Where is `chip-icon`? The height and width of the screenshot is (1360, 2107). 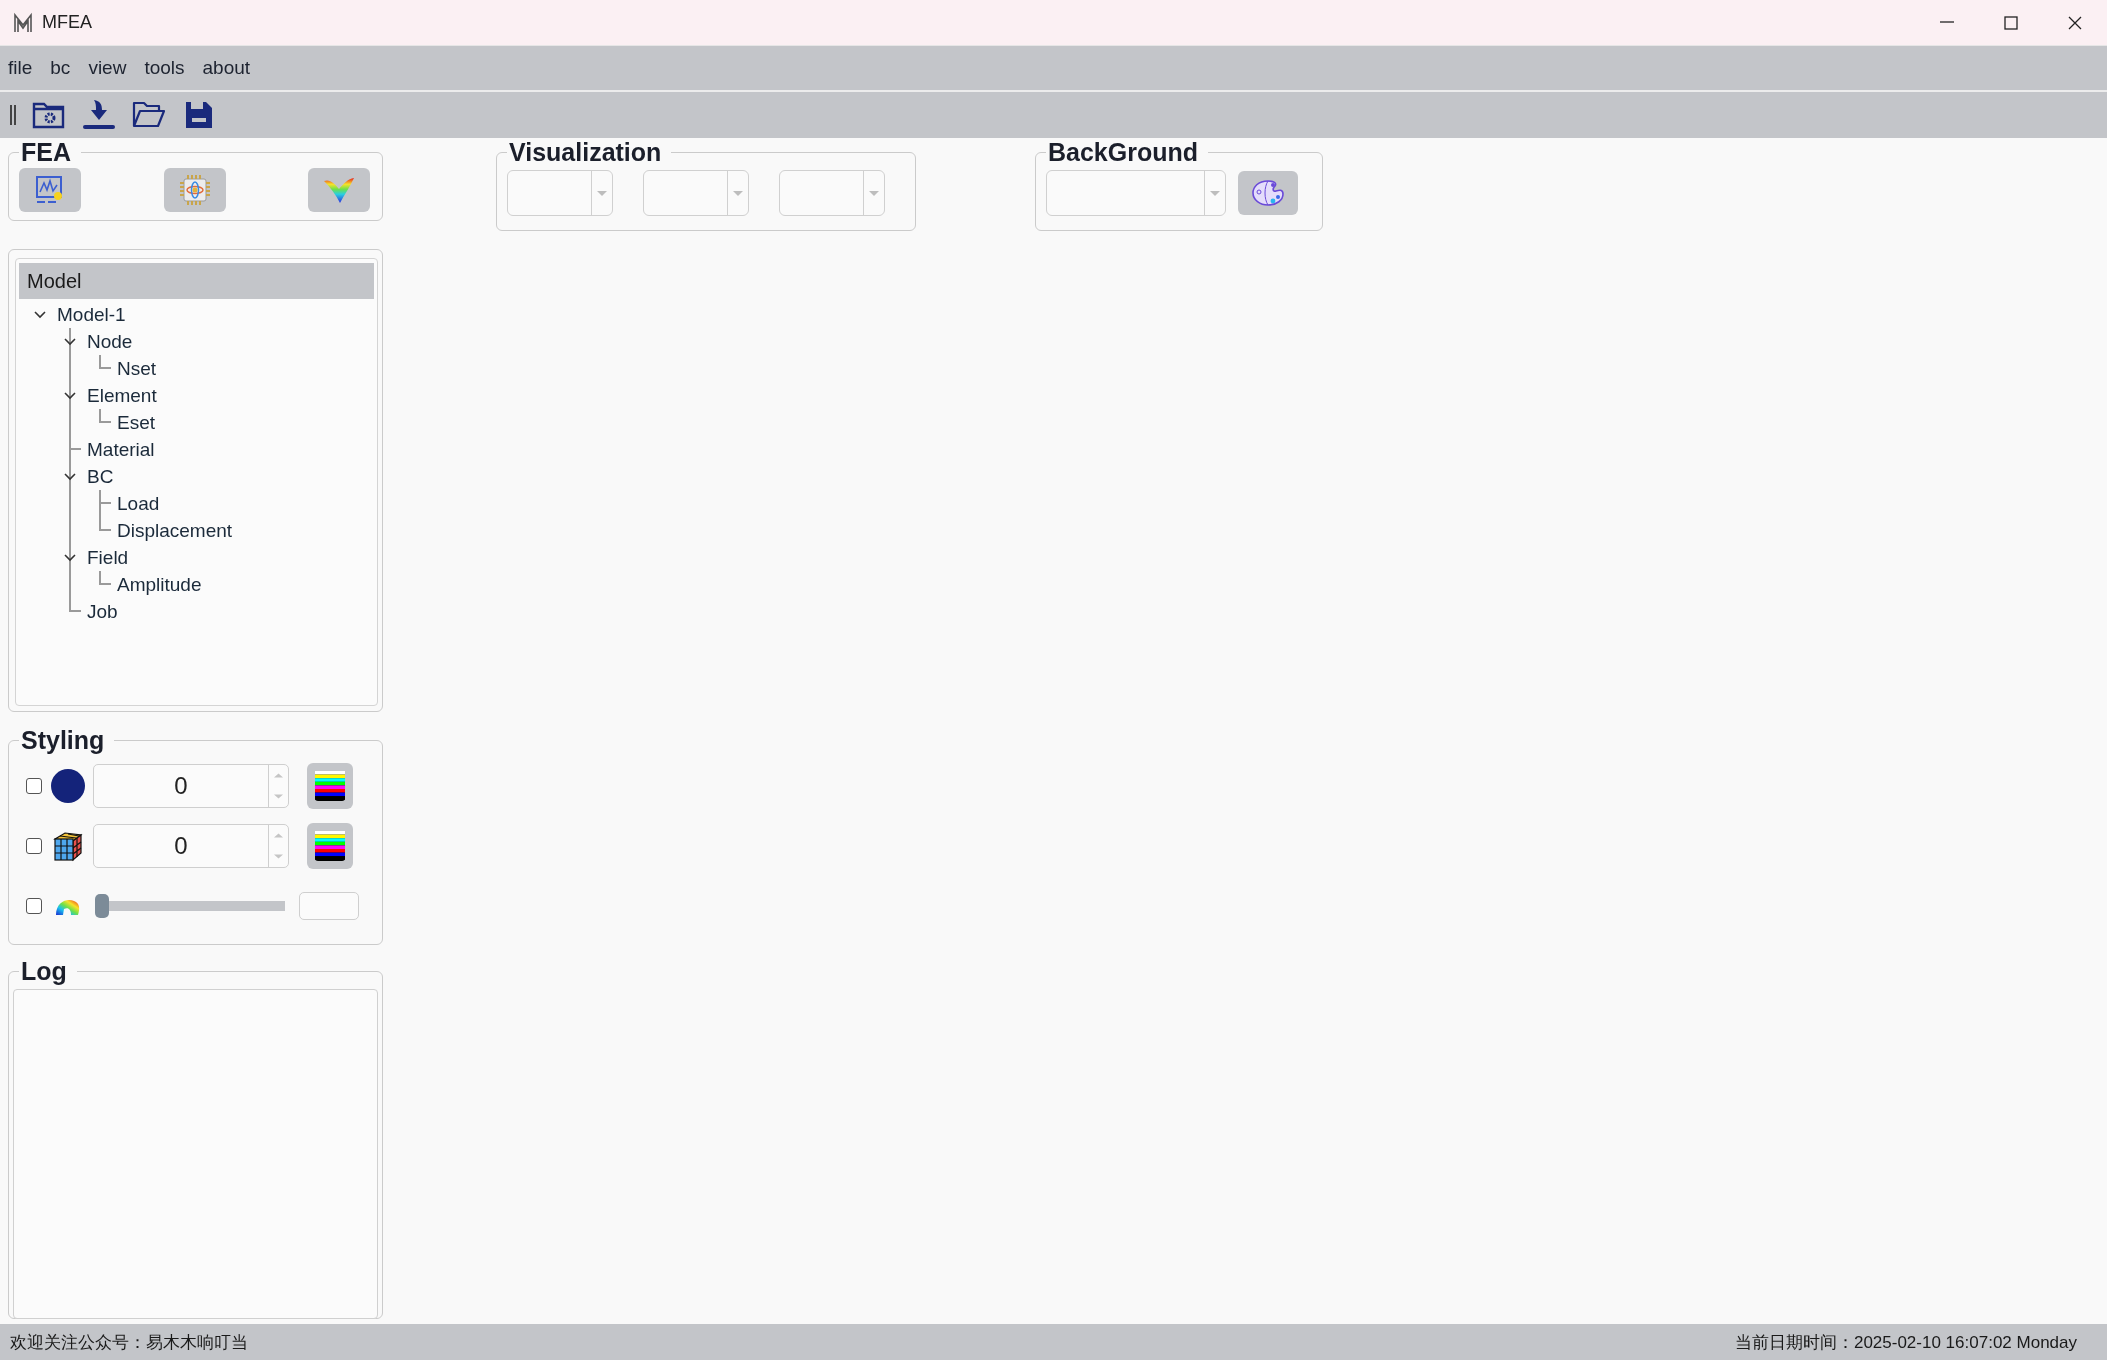 chip-icon is located at coordinates (194, 190).